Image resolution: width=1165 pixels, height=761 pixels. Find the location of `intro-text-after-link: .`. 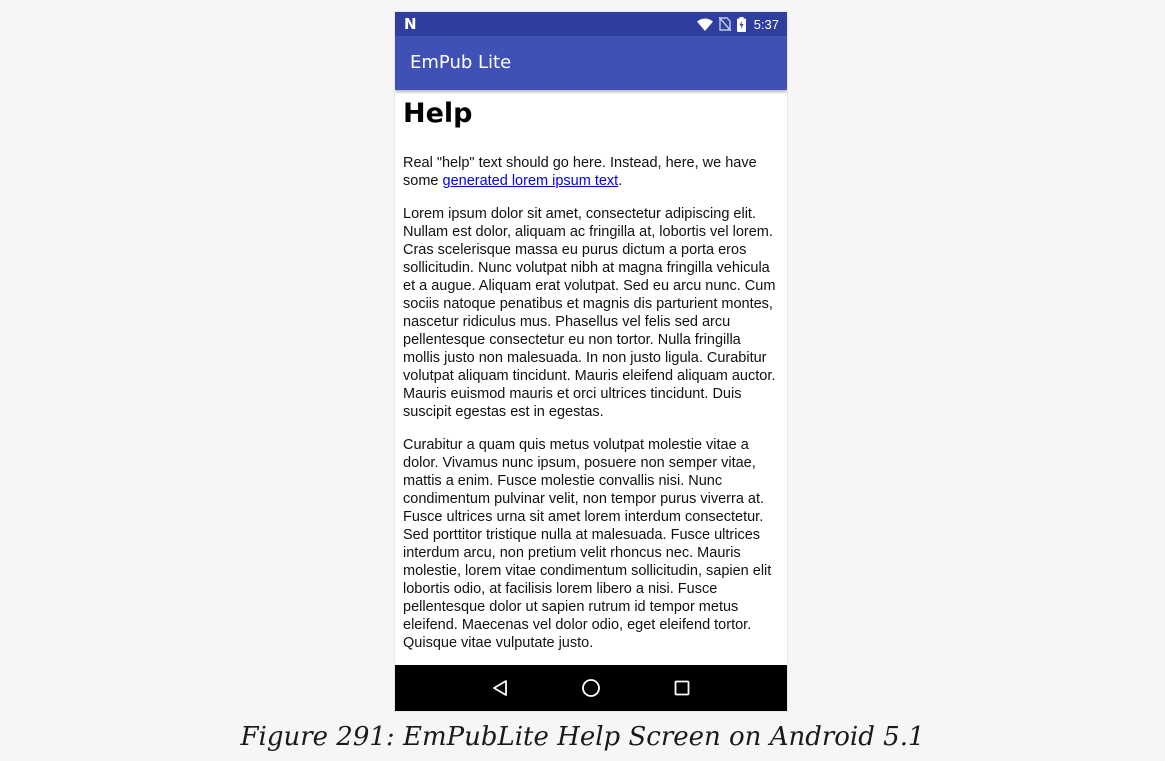

intro-text-after-link: . is located at coordinates (620, 181).